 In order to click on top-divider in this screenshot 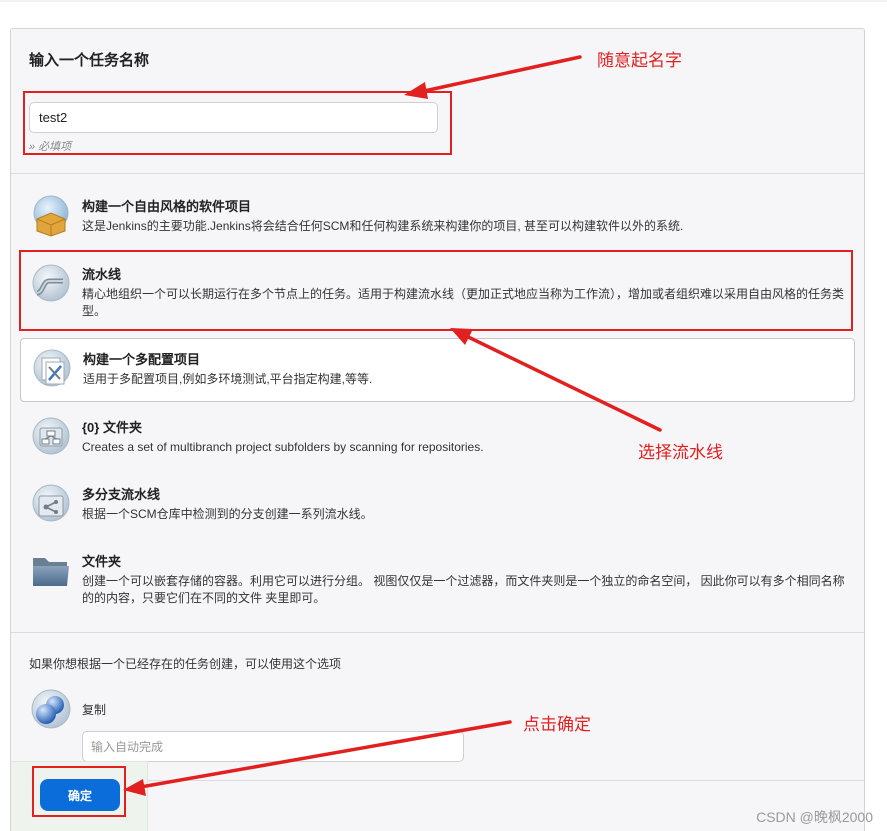, I will do `click(443, 1)`.